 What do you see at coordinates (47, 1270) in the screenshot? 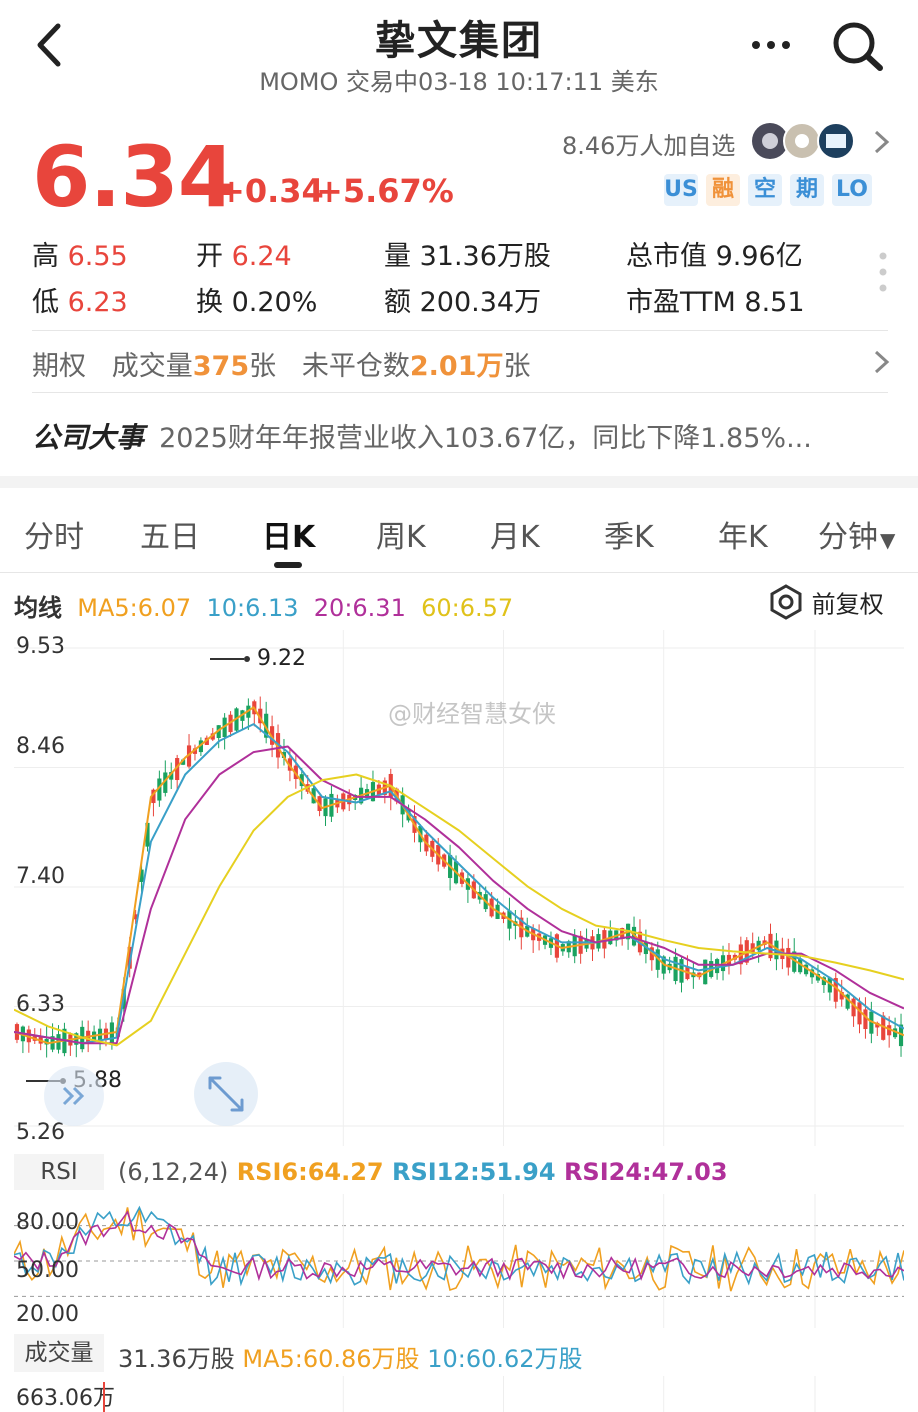
I see `rsi-level: 50.00` at bounding box center [47, 1270].